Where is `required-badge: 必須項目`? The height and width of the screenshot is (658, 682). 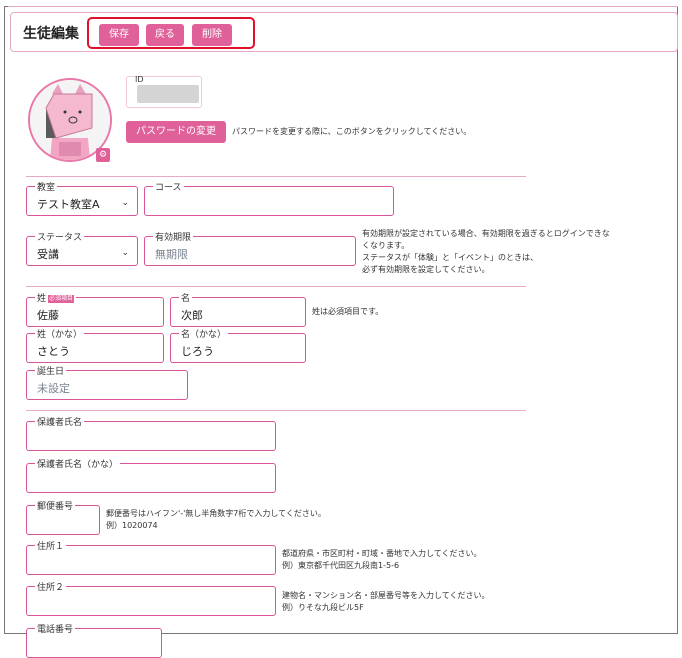
required-badge: 必須項目 is located at coordinates (61, 298).